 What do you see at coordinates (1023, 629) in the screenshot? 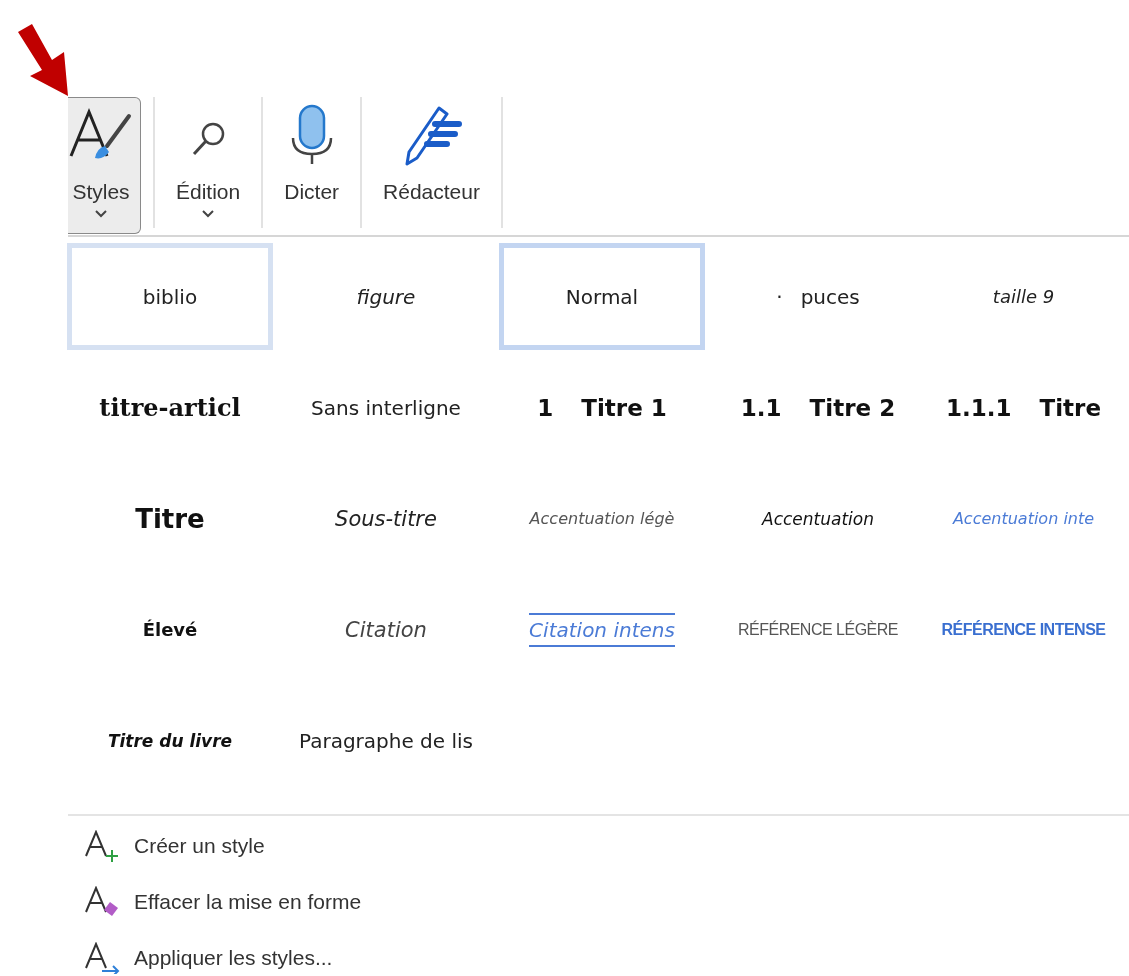
I see `style-option: RÉFÉRENCE INTENSE` at bounding box center [1023, 629].